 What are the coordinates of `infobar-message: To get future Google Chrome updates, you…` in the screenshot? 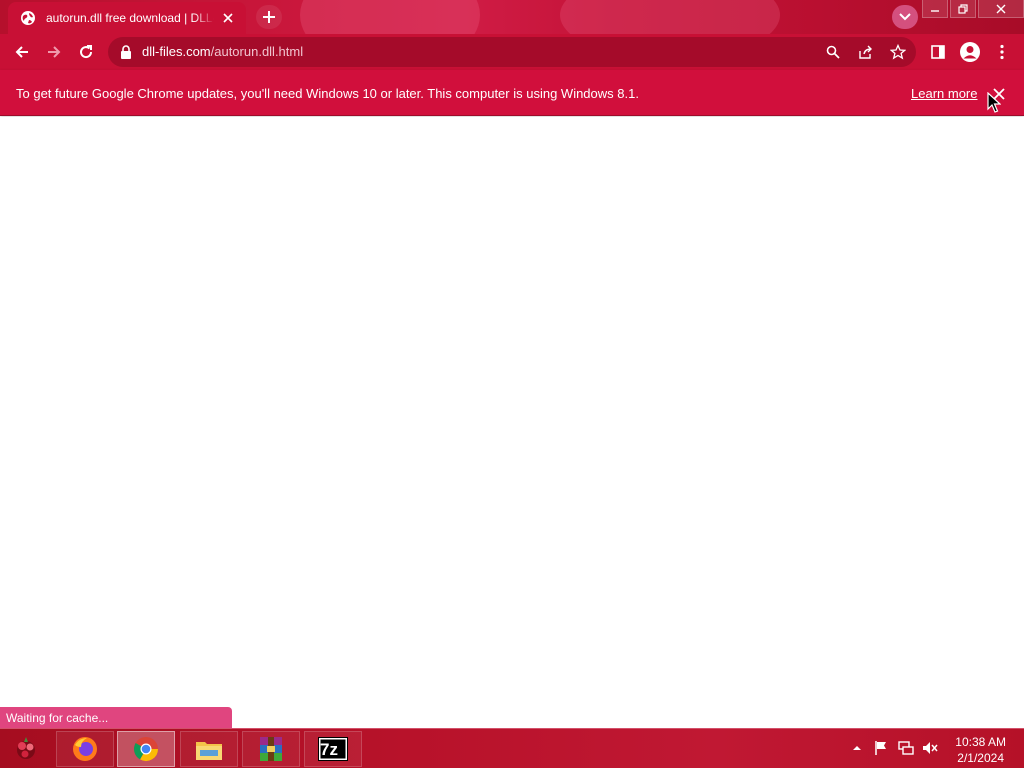 It's located at (327, 93).